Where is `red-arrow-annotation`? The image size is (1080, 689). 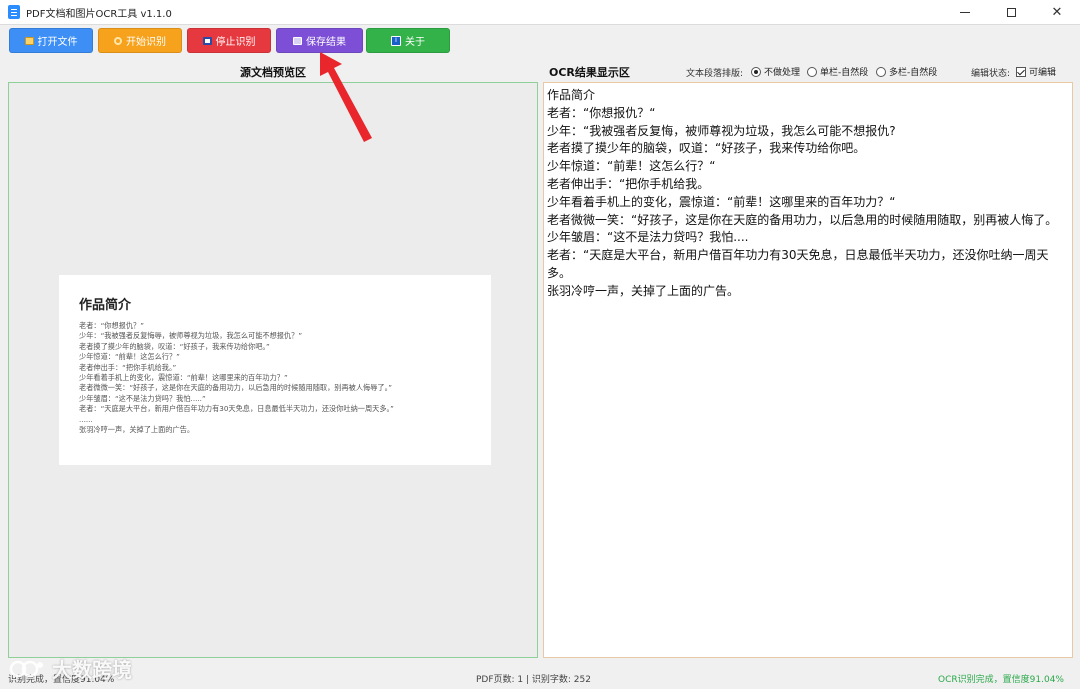
red-arrow-annotation is located at coordinates (346, 97).